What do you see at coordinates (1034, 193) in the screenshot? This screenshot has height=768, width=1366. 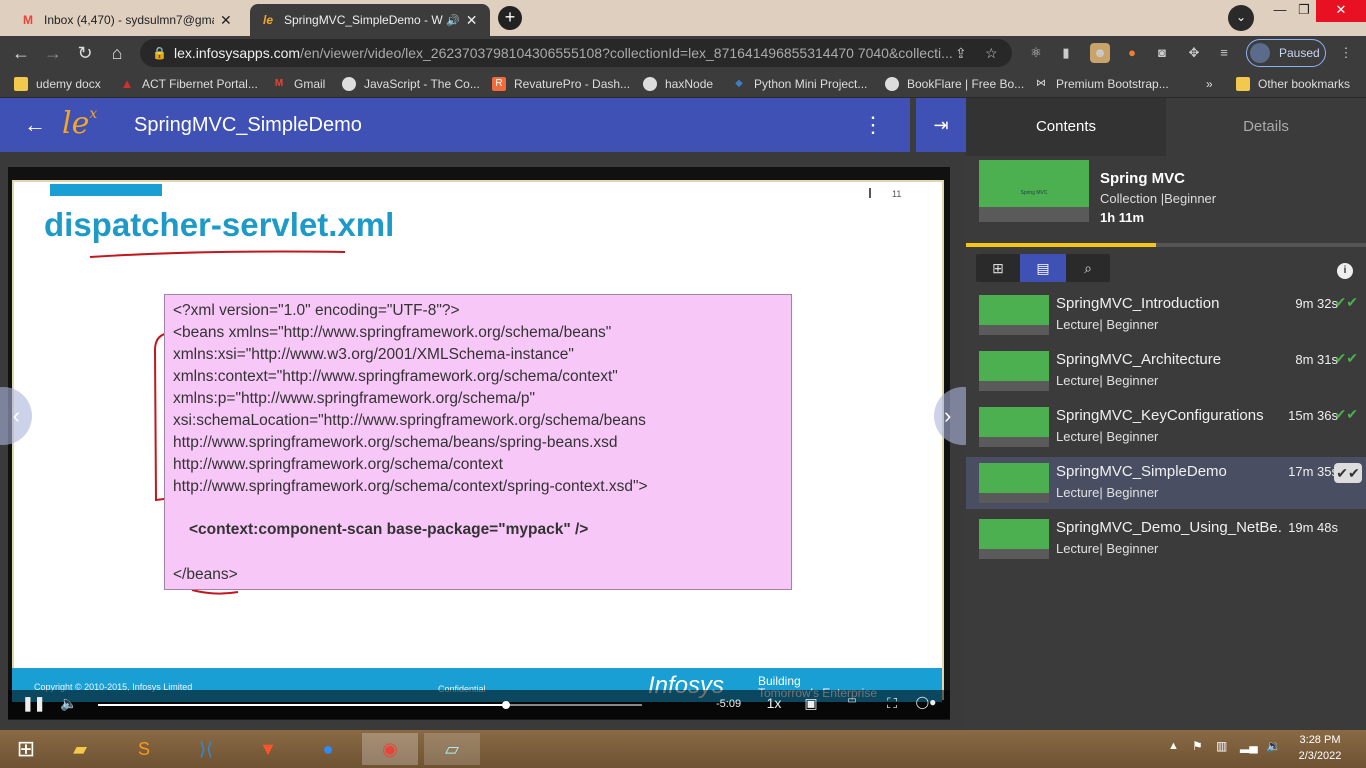 I see `thumbnail-text: Spring MVC` at bounding box center [1034, 193].